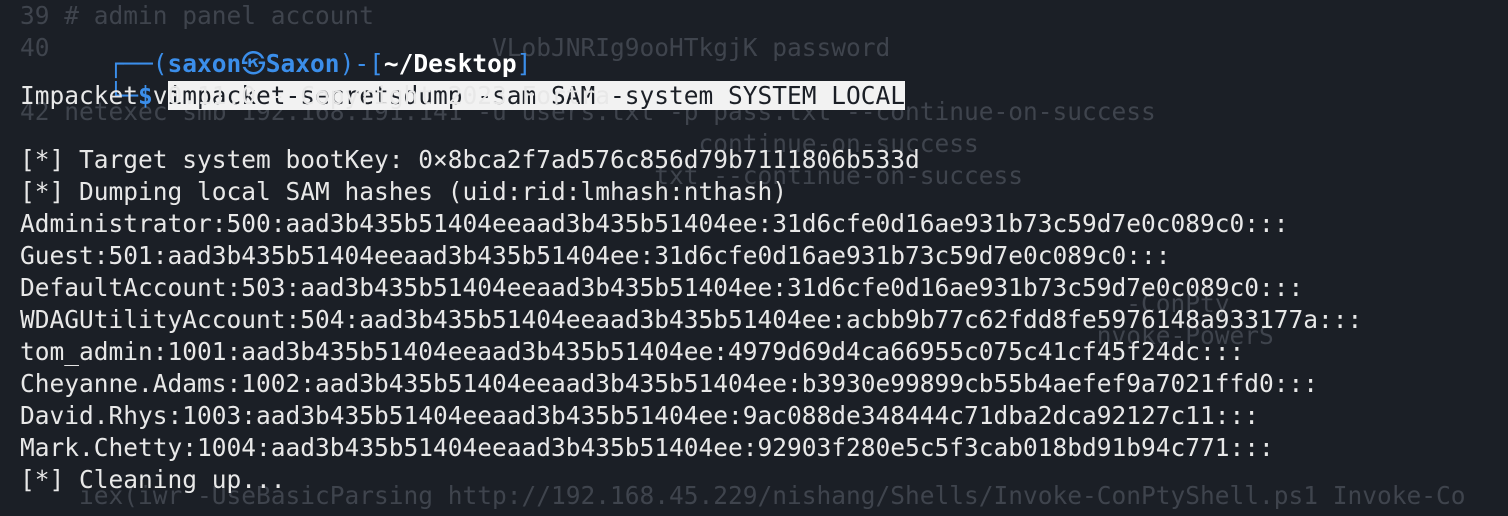  Describe the element at coordinates (276, 47) in the screenshot. I see `prompt-header: ┌──(saxon㉿Saxon)-[~/Desktop]` at that location.